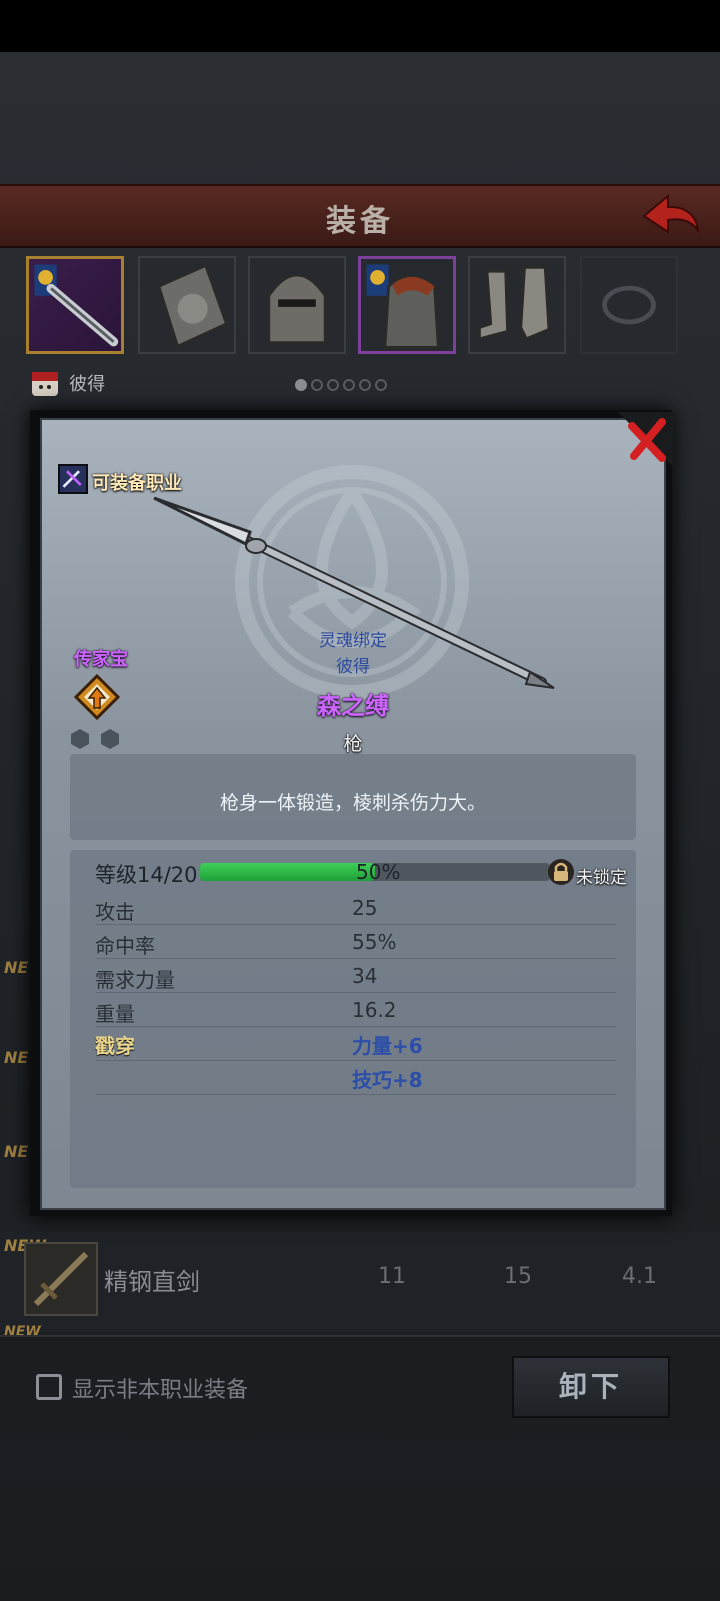  I want to click on list-item-strength: 15, so click(518, 1276).